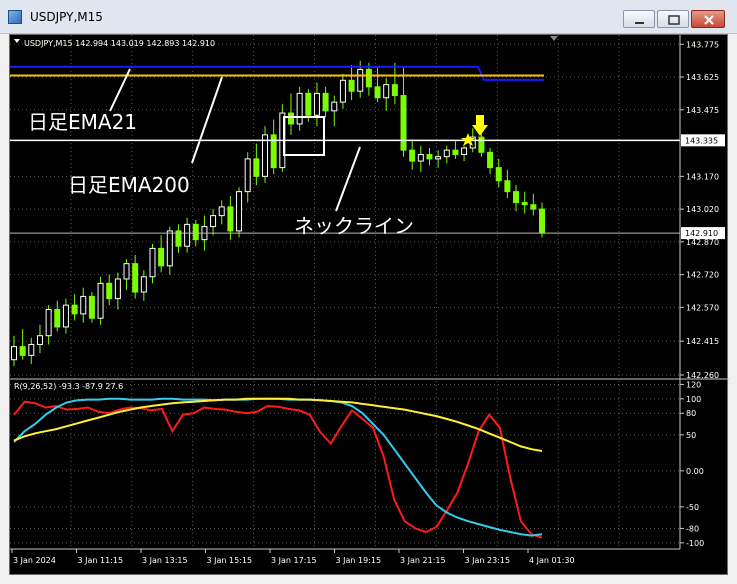 This screenshot has width=737, height=584. What do you see at coordinates (488, 560) in the screenshot?
I see `time-label: 3 Jan 23:15` at bounding box center [488, 560].